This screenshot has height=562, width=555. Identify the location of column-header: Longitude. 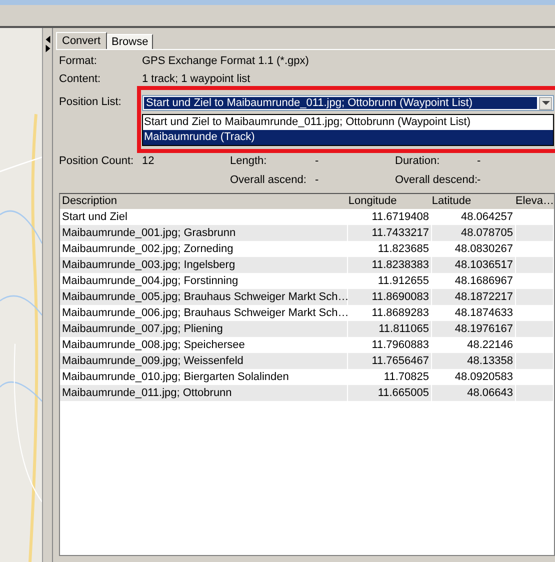
(388, 201).